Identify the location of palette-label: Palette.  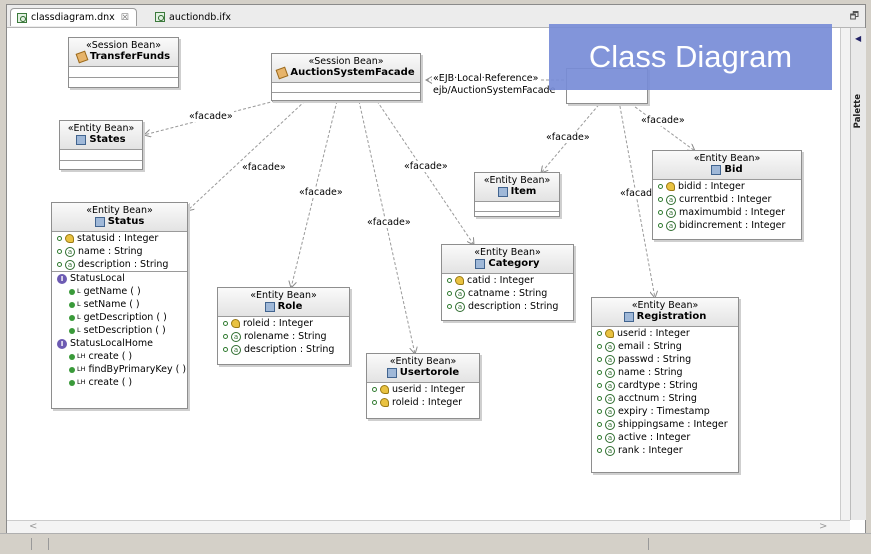
(858, 111).